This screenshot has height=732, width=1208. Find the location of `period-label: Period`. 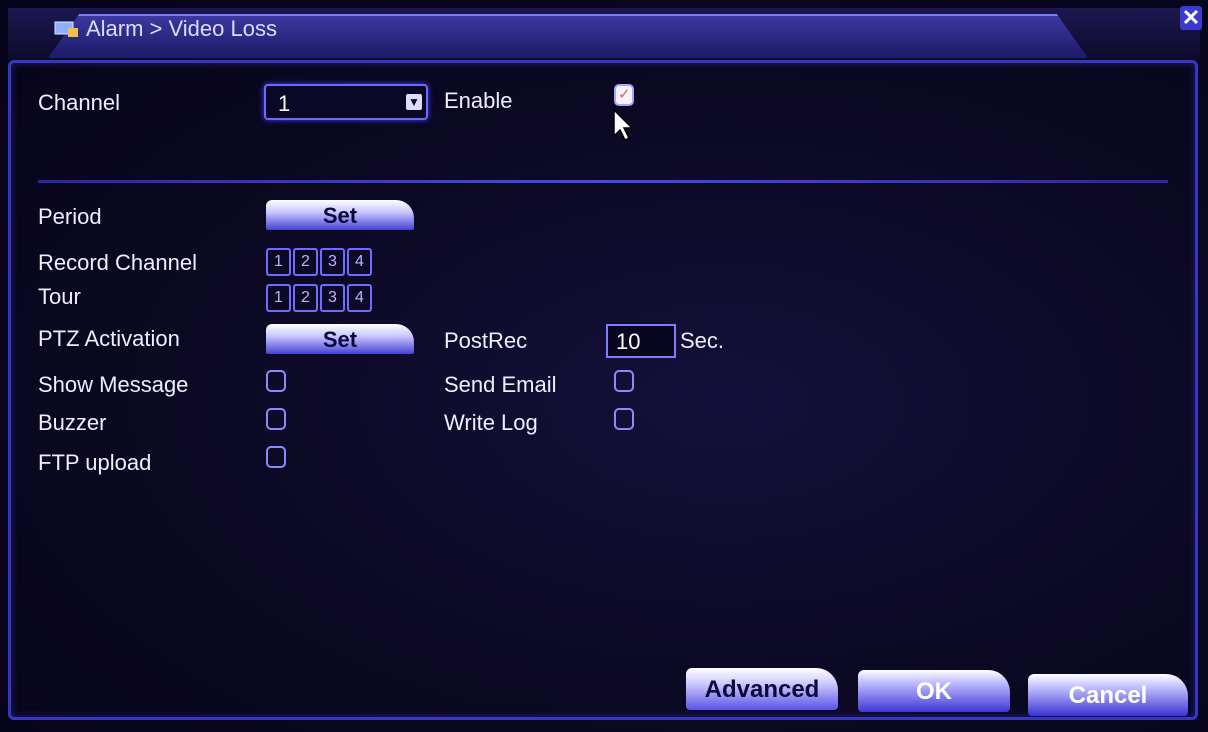

period-label: Period is located at coordinates (70, 216).